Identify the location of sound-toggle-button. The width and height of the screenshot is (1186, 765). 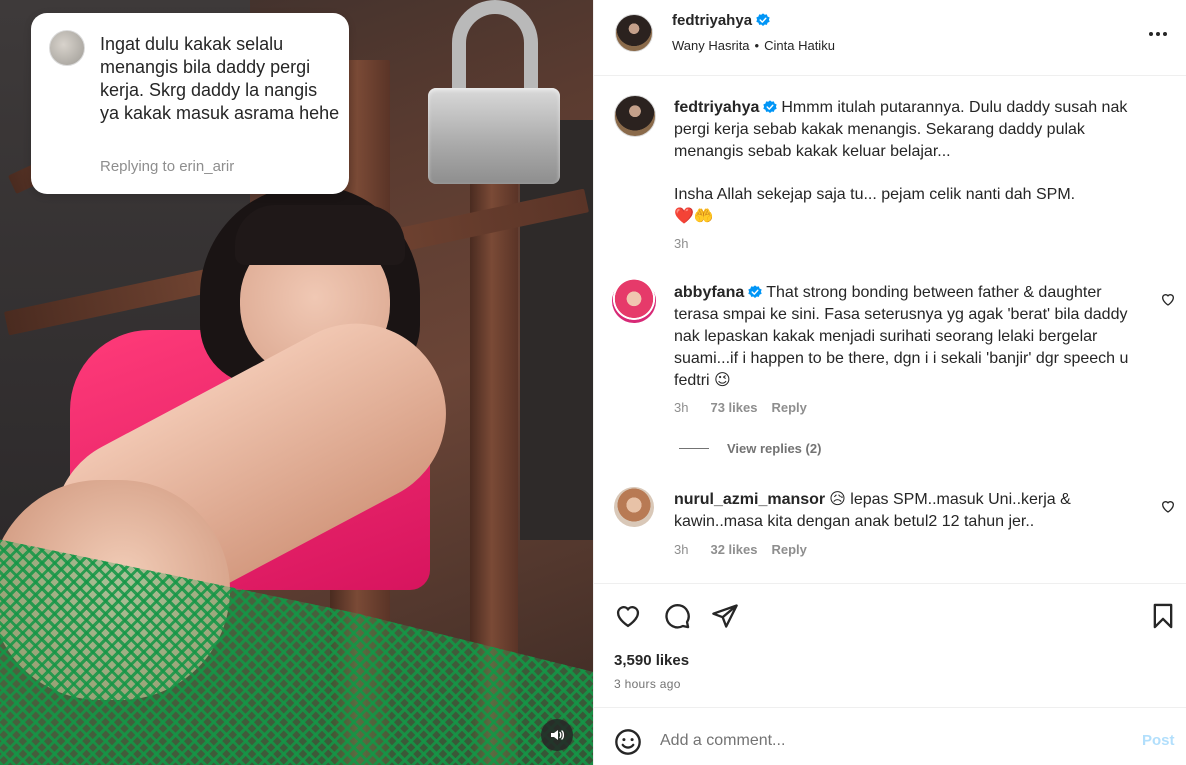
(557, 735).